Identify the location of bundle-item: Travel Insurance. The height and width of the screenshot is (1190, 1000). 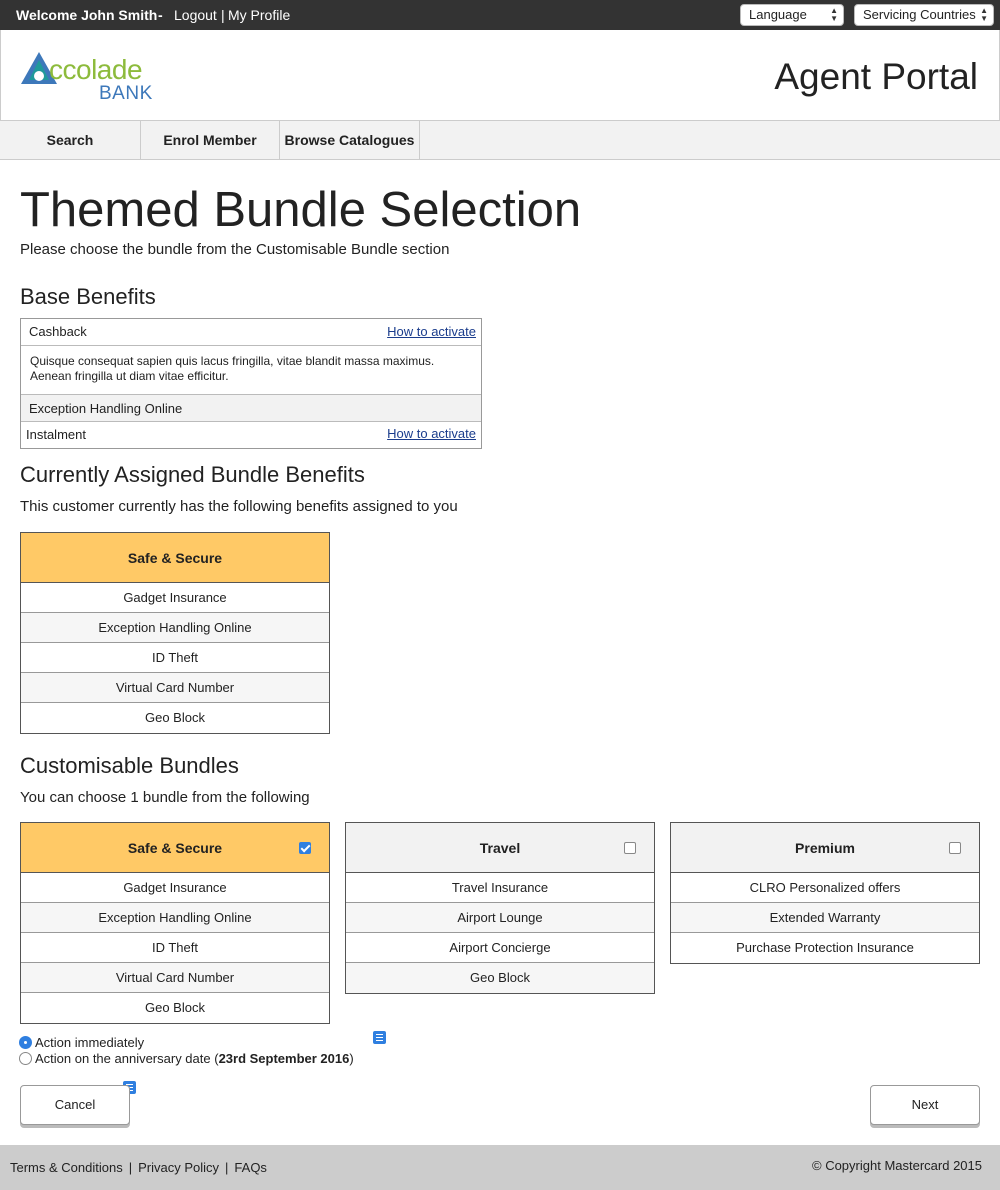
(500, 888).